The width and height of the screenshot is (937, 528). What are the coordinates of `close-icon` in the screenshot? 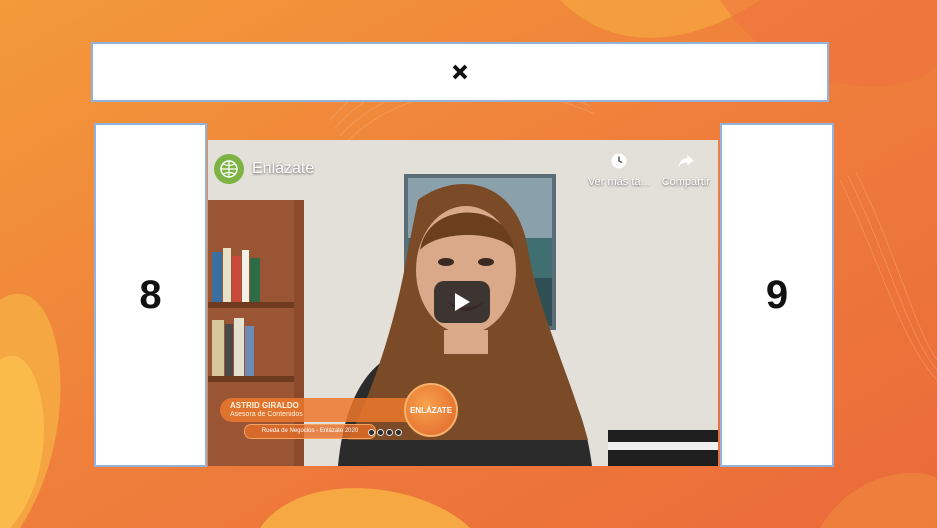 It's located at (460, 72).